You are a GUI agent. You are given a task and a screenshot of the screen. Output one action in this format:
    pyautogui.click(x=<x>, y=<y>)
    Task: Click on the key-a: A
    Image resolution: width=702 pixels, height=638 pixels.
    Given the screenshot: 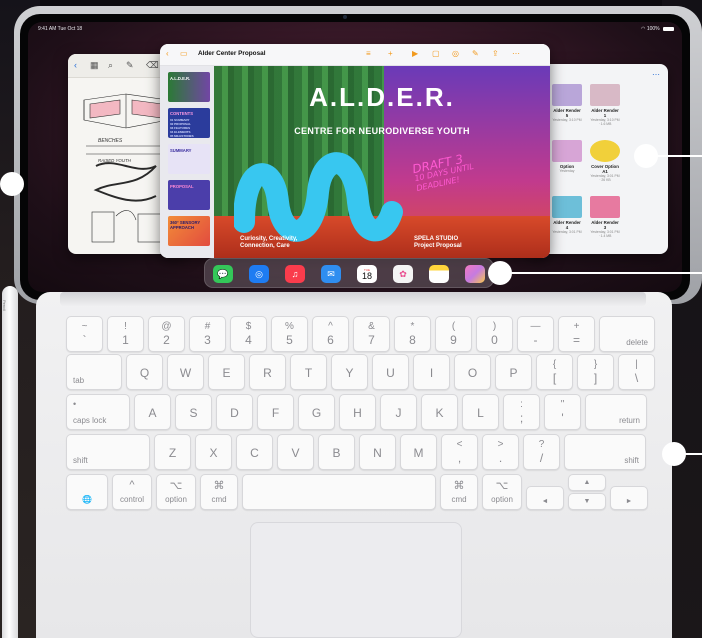 What is the action you would take?
    pyautogui.click(x=152, y=412)
    